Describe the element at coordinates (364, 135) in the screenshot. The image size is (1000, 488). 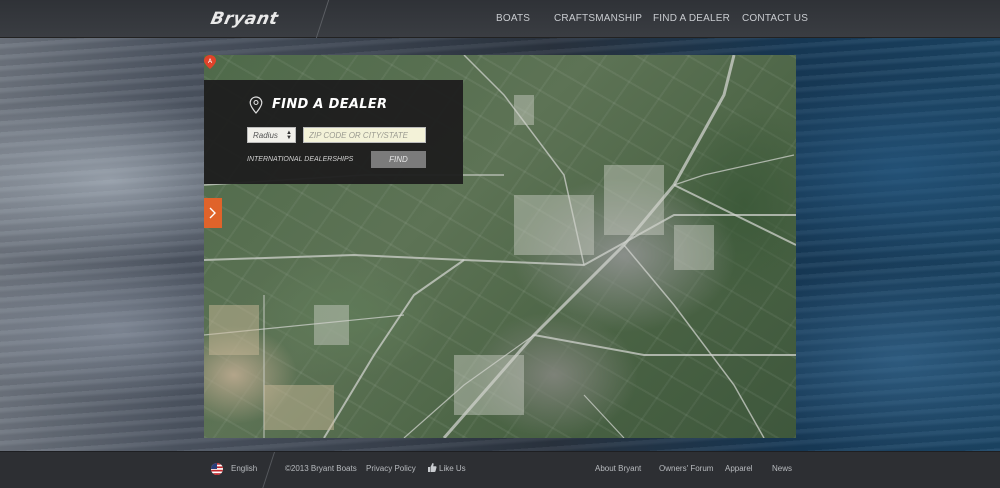
I see `zip-search-input` at that location.